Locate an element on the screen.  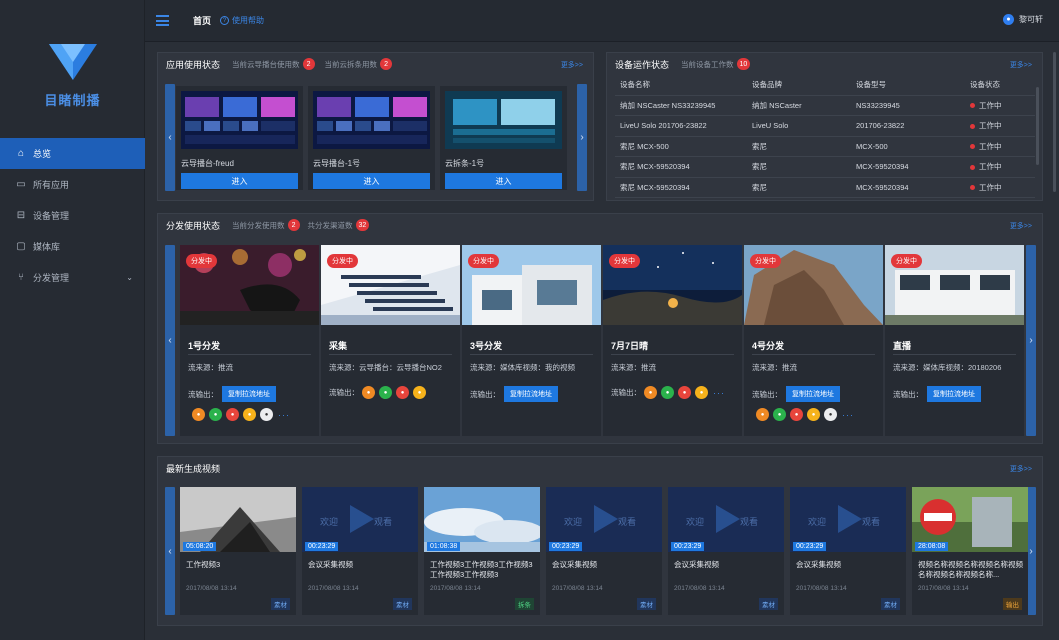
sidebar-item-overview: ⌂ 总览 is located at coordinates (72, 153).